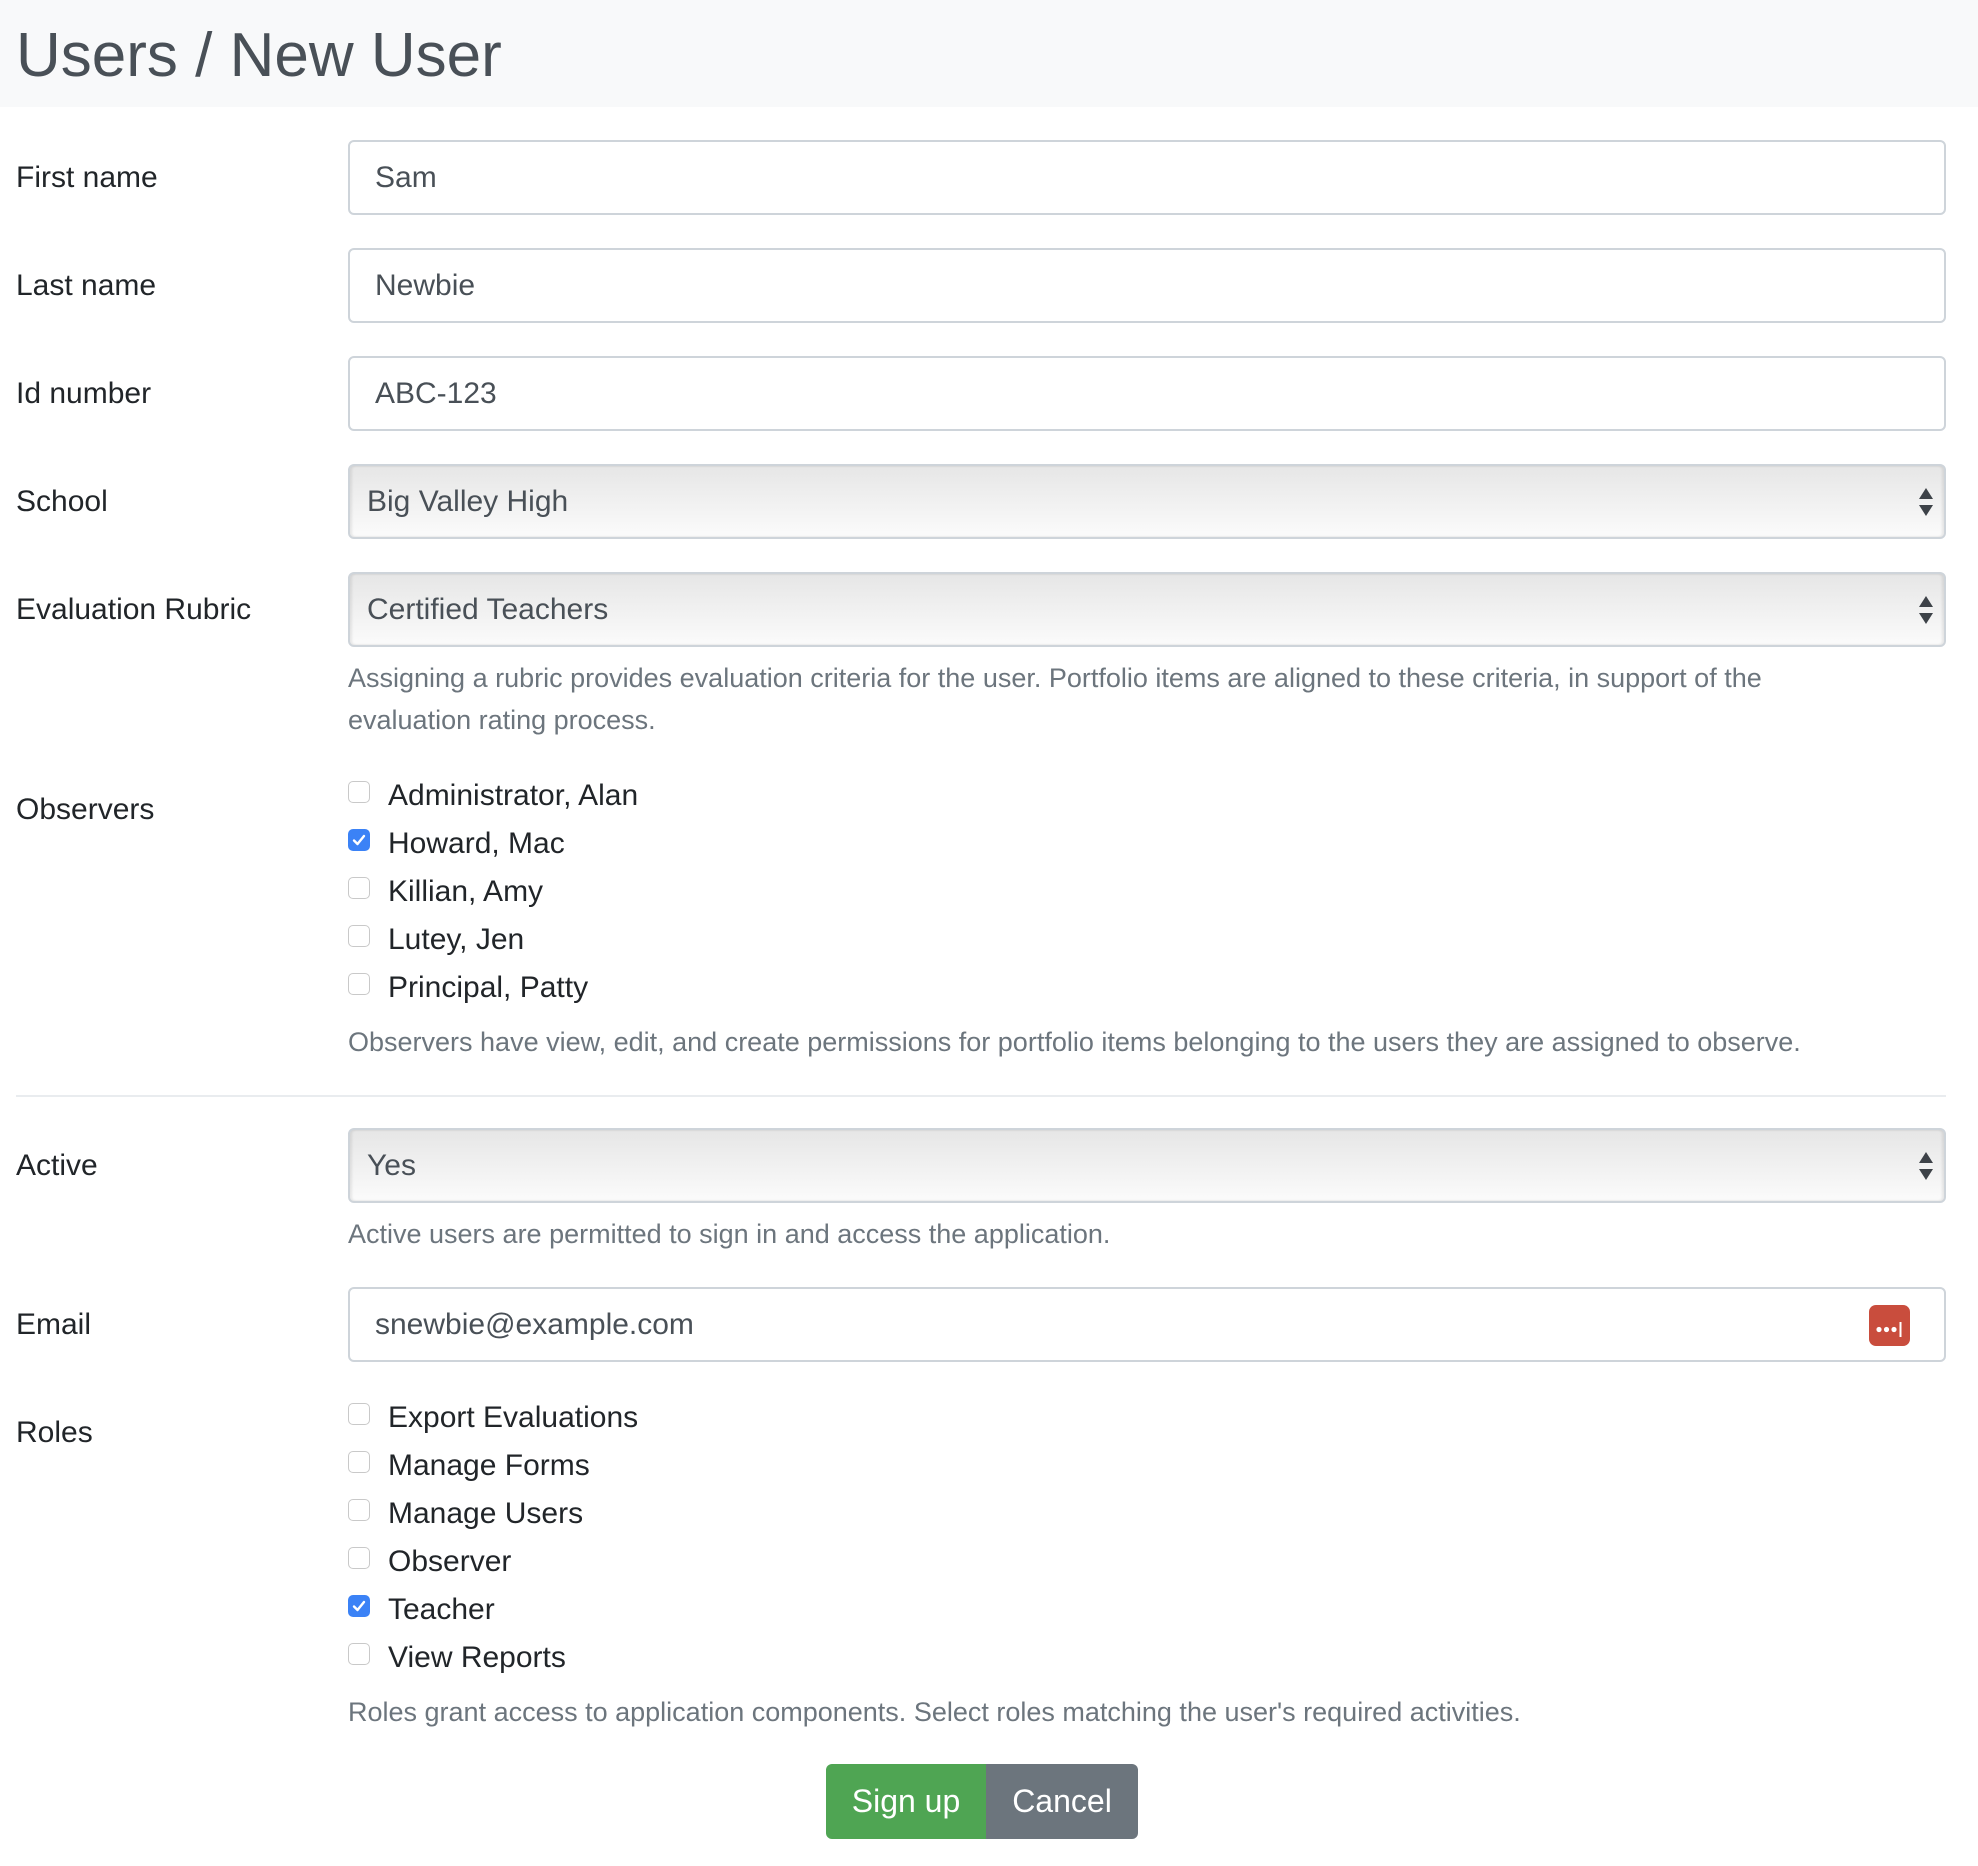 The image size is (1978, 1866). What do you see at coordinates (87, 177) in the screenshot?
I see `first-name-label: First name` at bounding box center [87, 177].